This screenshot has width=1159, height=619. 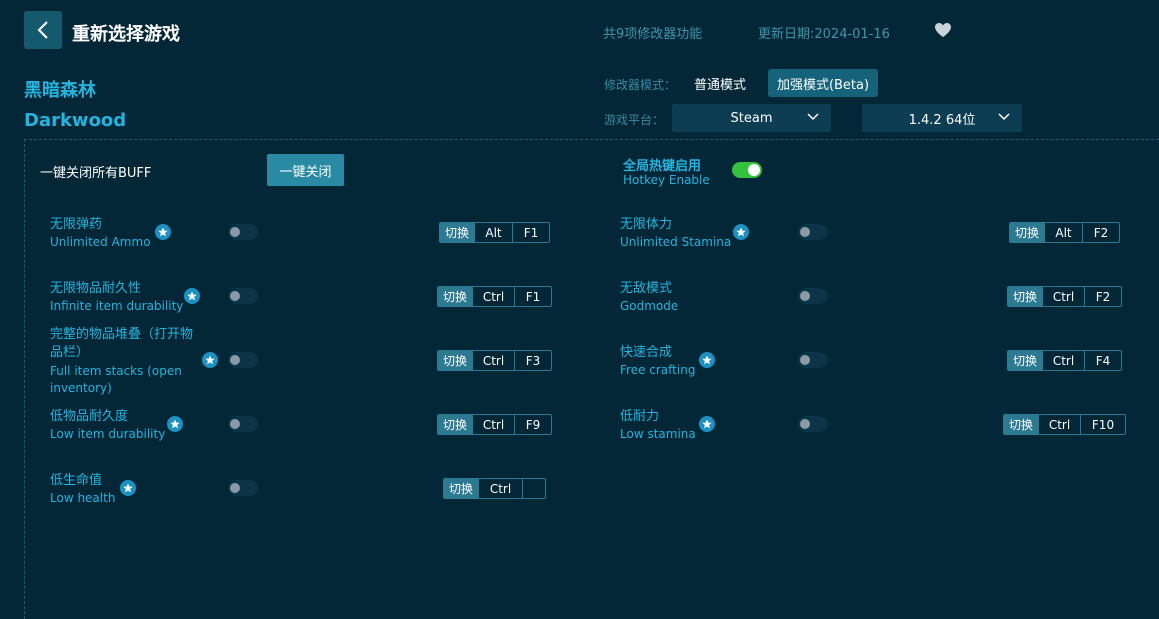 What do you see at coordinates (1064, 232) in the screenshot?
I see `hotkey-group: 切换 Alt F2` at bounding box center [1064, 232].